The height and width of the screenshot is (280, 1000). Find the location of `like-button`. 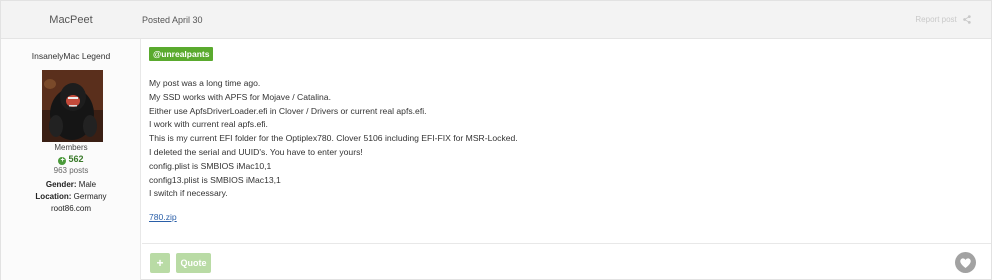

like-button is located at coordinates (965, 262).